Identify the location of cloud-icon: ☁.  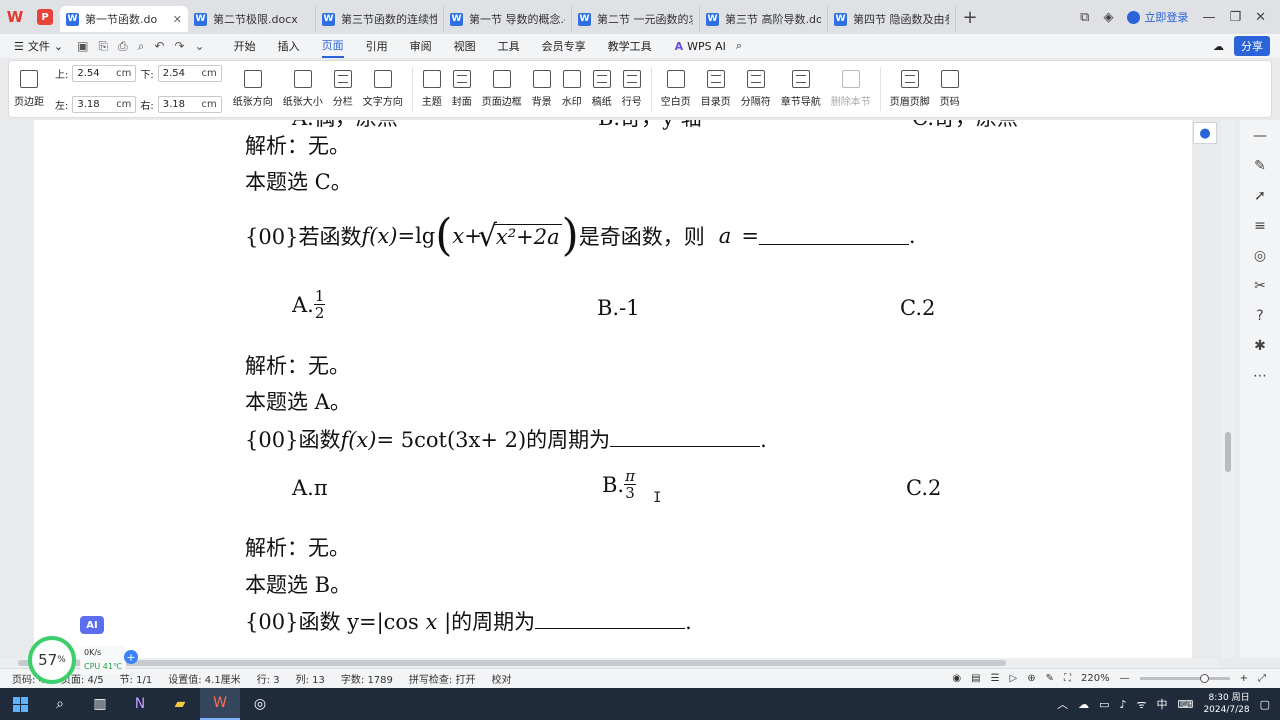
(1218, 46).